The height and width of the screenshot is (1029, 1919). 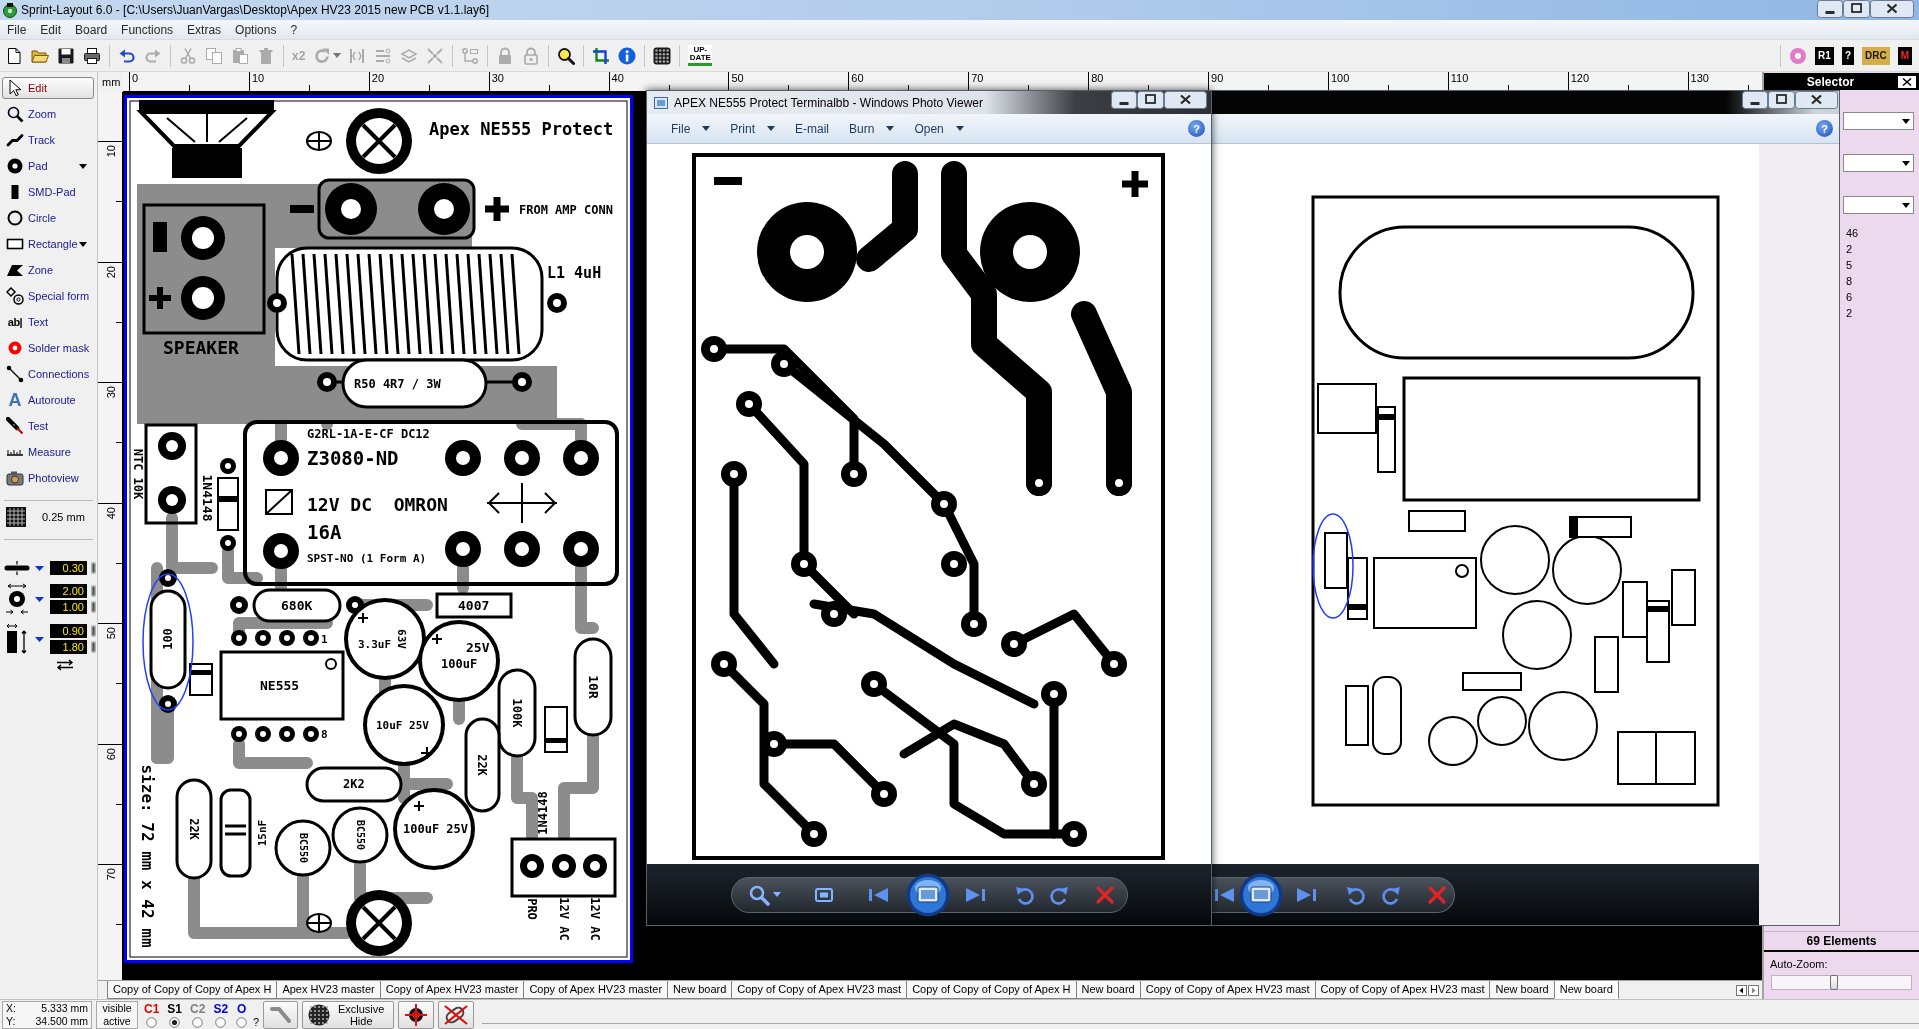 I want to click on layer-toggle: C2, so click(x=198, y=1008).